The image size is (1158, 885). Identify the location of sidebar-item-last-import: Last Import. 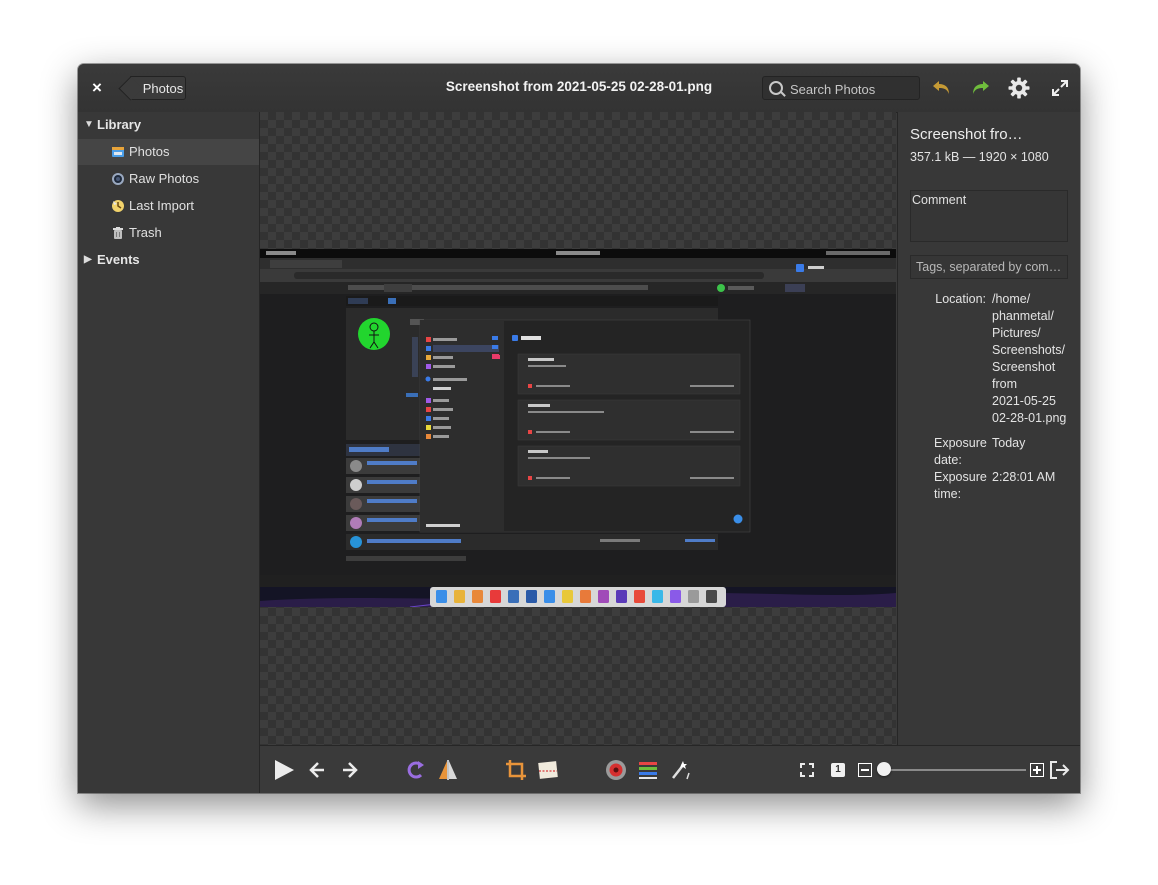
(168, 206).